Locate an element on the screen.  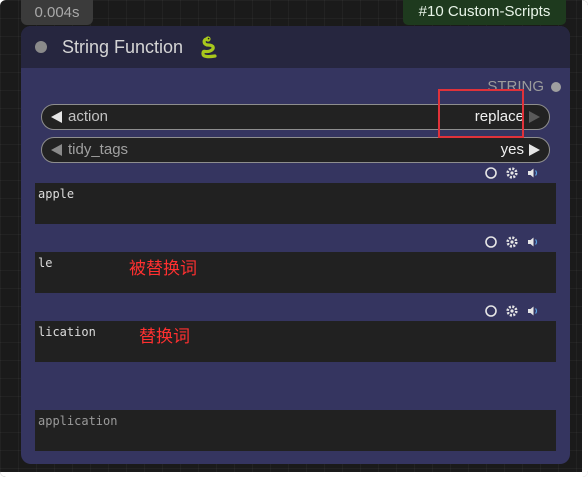
result-preview: application is located at coordinates (295, 430).